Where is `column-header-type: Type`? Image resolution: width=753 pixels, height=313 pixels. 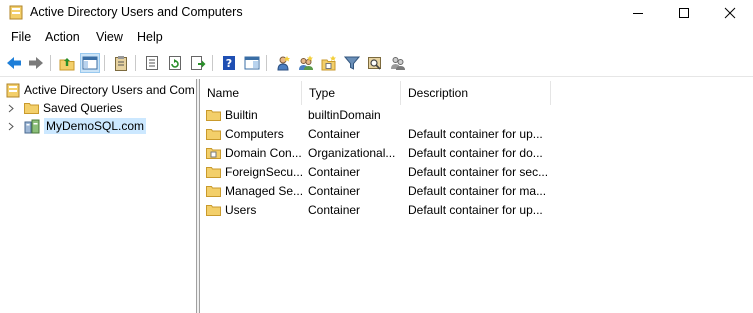
column-header-type: Type is located at coordinates (351, 93).